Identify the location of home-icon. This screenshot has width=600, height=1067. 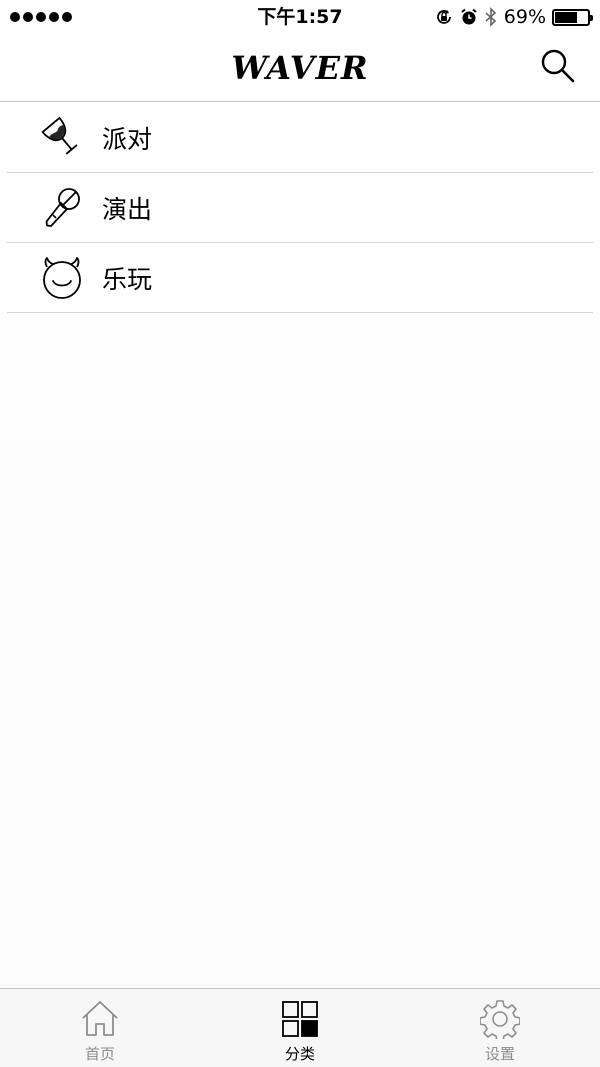
(100, 1019).